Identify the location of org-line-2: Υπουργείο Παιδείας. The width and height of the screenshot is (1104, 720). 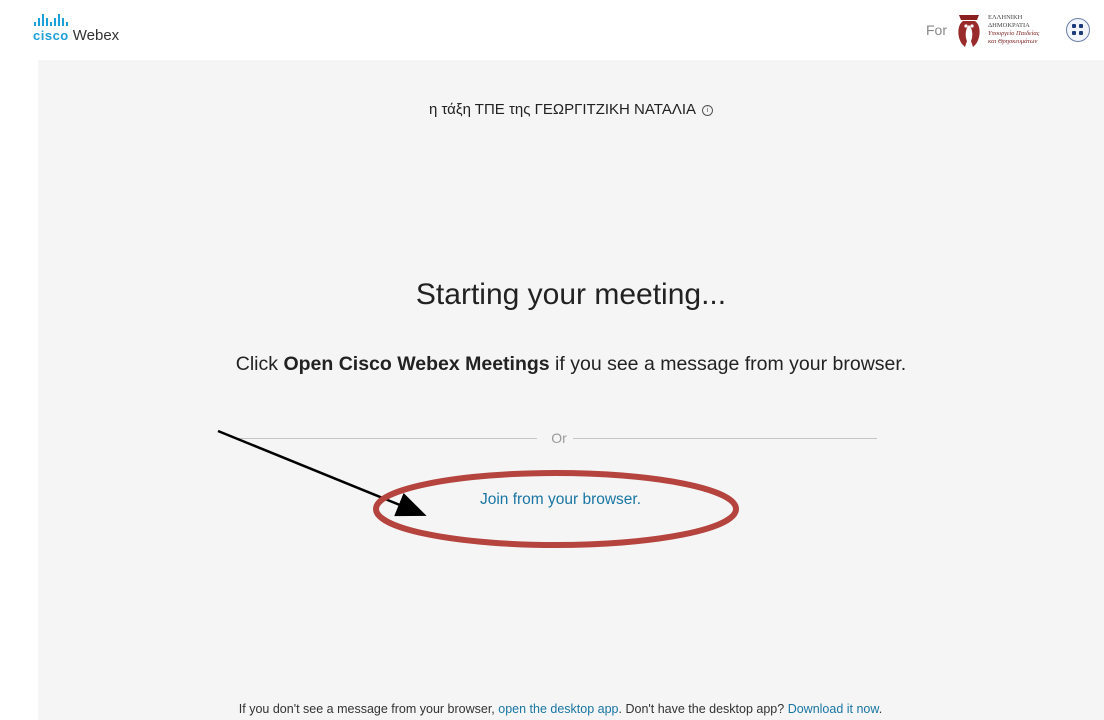
(1014, 33).